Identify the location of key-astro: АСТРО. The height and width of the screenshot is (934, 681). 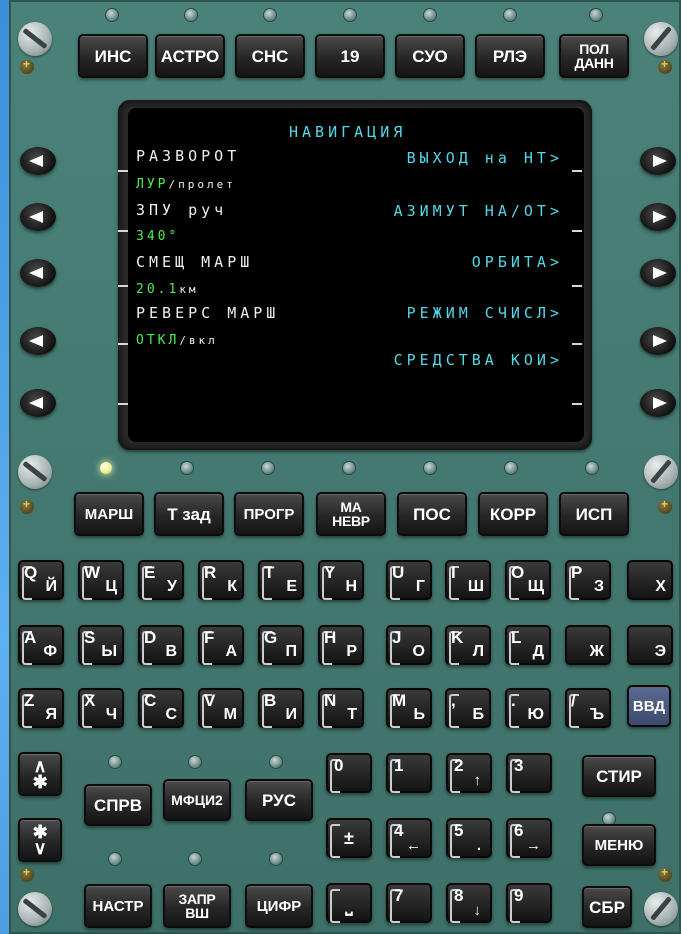
(190, 56).